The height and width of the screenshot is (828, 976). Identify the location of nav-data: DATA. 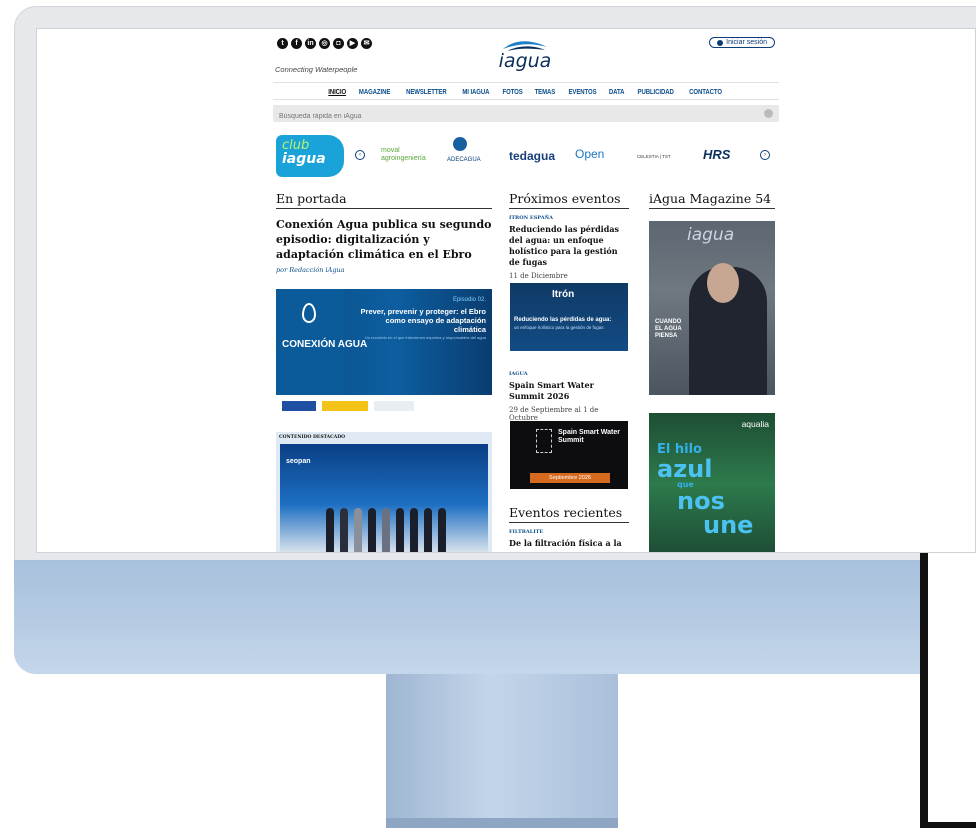
(617, 91).